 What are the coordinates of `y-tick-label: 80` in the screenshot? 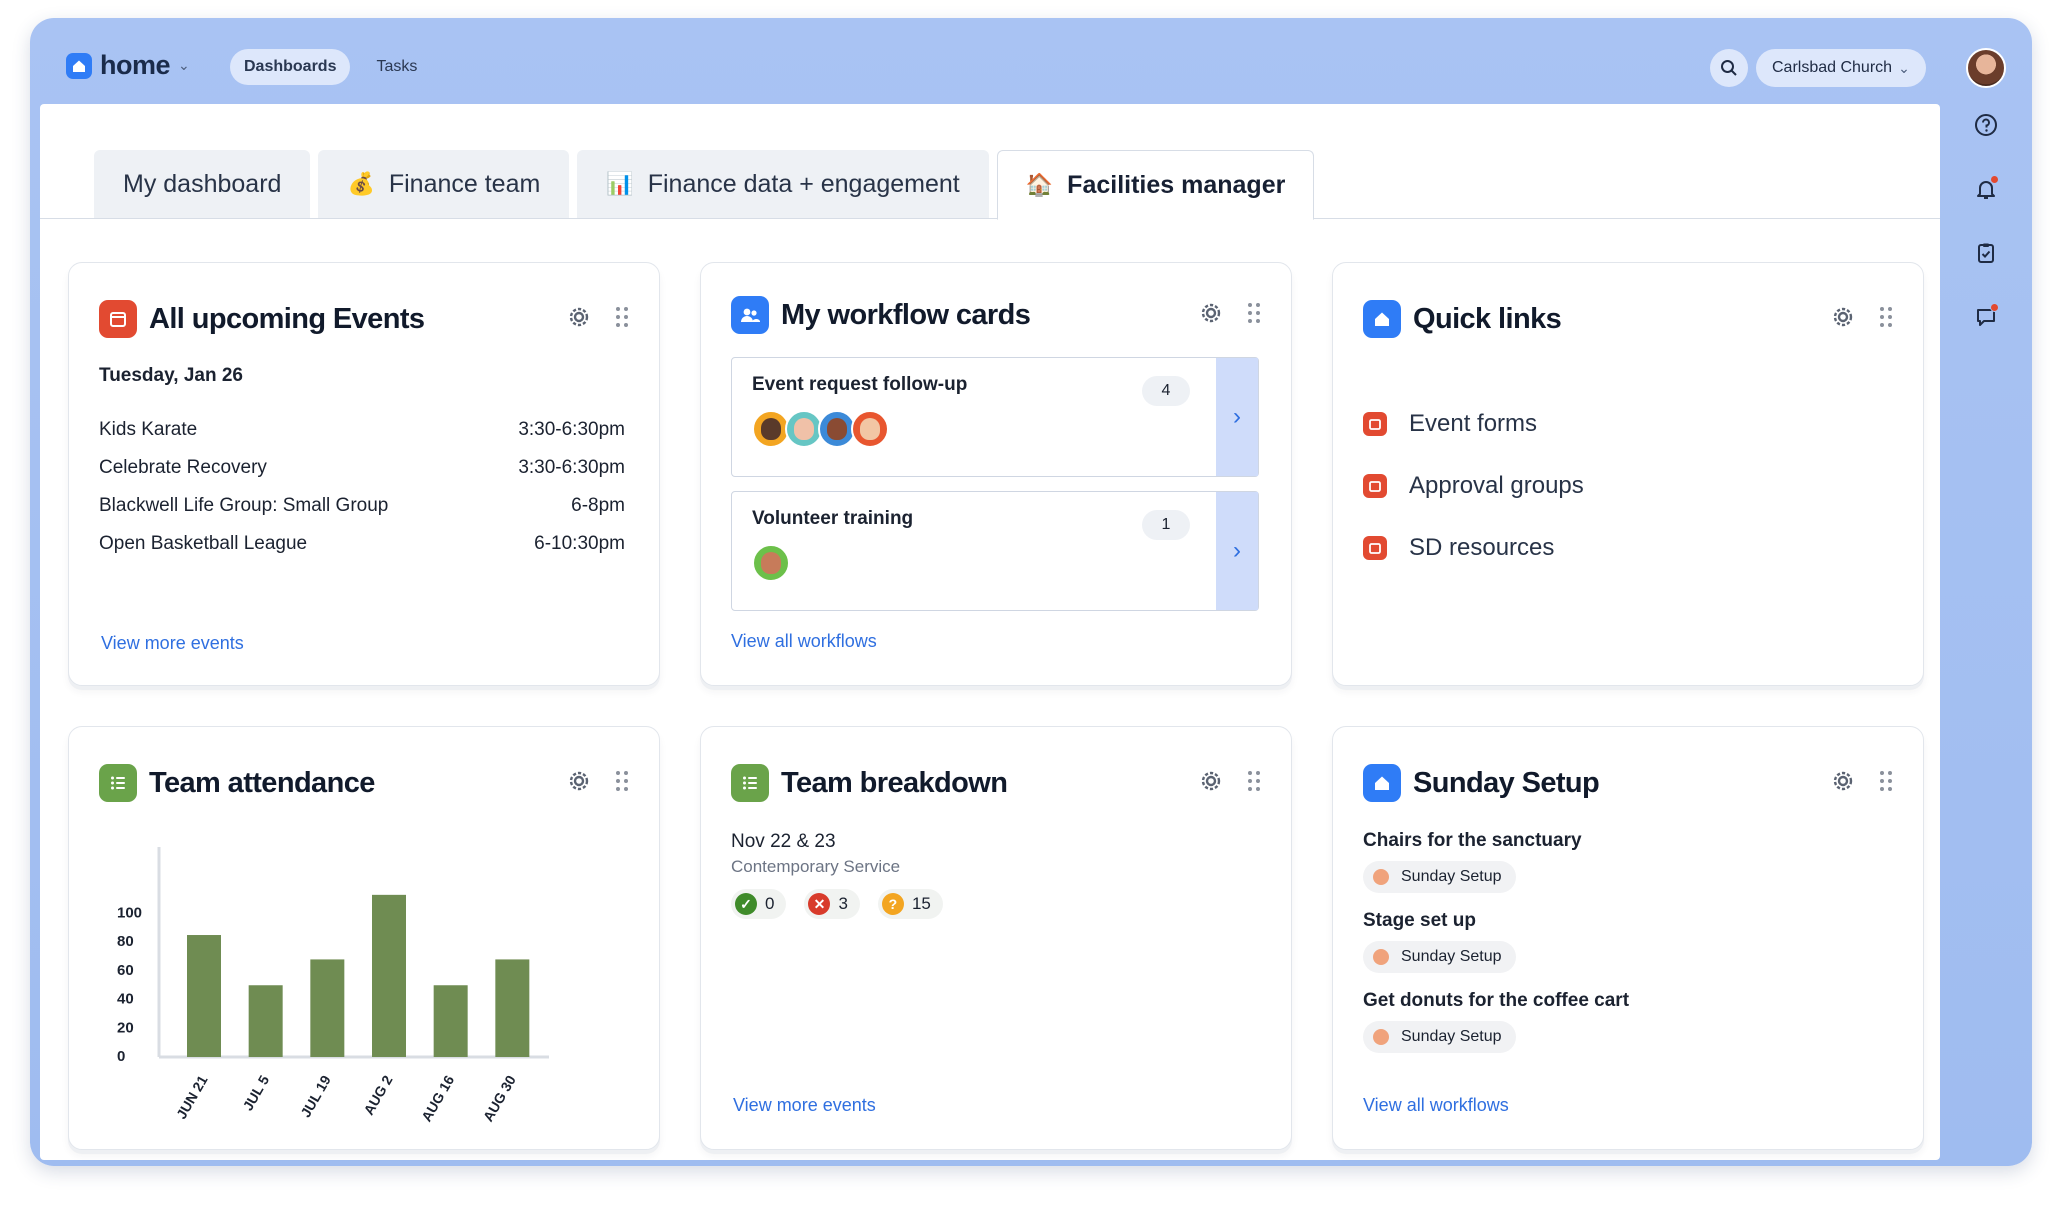 It's located at (125, 941).